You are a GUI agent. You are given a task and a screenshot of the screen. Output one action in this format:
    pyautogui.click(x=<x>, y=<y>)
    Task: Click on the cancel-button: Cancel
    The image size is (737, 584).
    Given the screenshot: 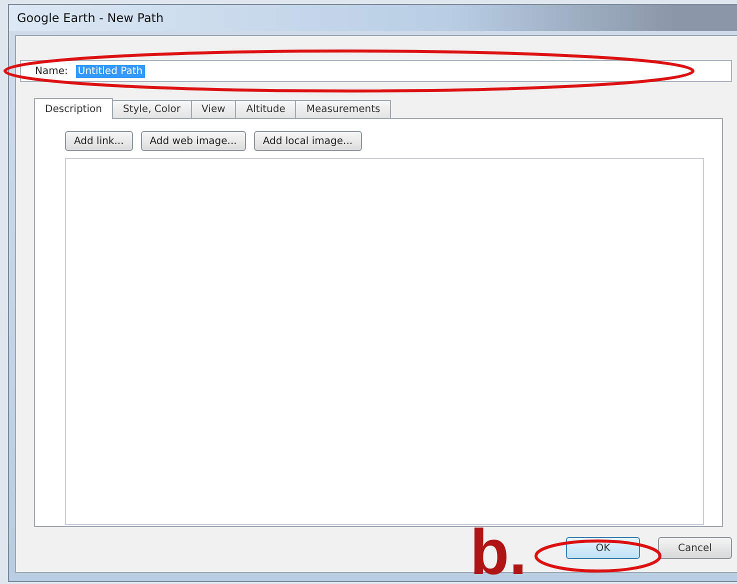 What is the action you would take?
    pyautogui.click(x=695, y=548)
    